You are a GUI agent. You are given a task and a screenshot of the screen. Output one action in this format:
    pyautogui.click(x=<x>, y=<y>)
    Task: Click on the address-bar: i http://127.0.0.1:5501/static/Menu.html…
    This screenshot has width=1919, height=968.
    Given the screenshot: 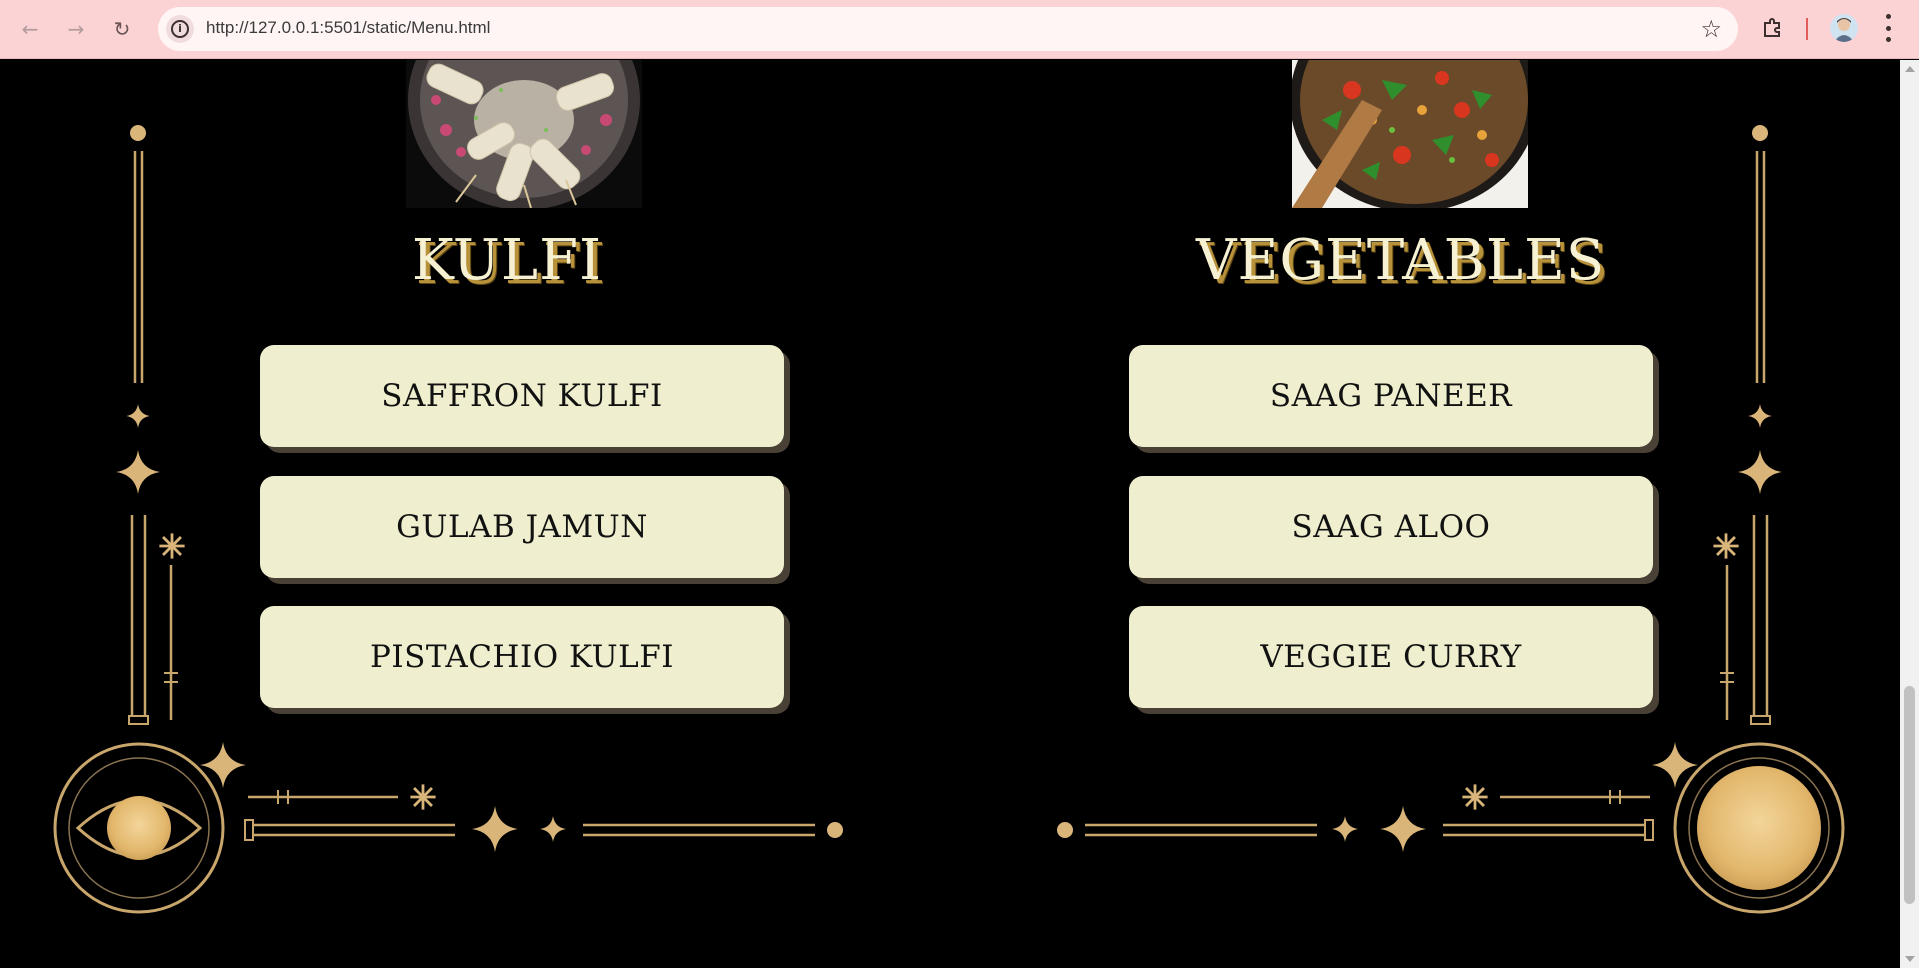 What is the action you would take?
    pyautogui.click(x=948, y=29)
    